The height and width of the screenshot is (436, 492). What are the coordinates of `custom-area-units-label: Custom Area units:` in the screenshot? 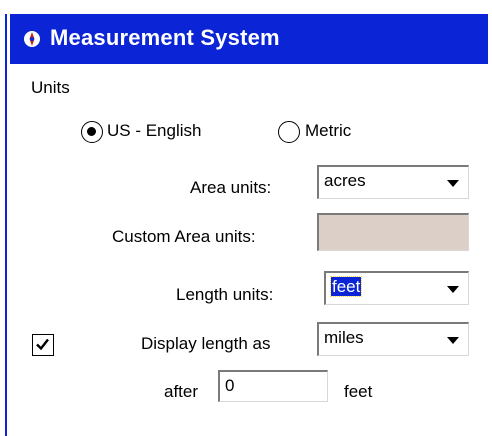 It's located at (184, 236).